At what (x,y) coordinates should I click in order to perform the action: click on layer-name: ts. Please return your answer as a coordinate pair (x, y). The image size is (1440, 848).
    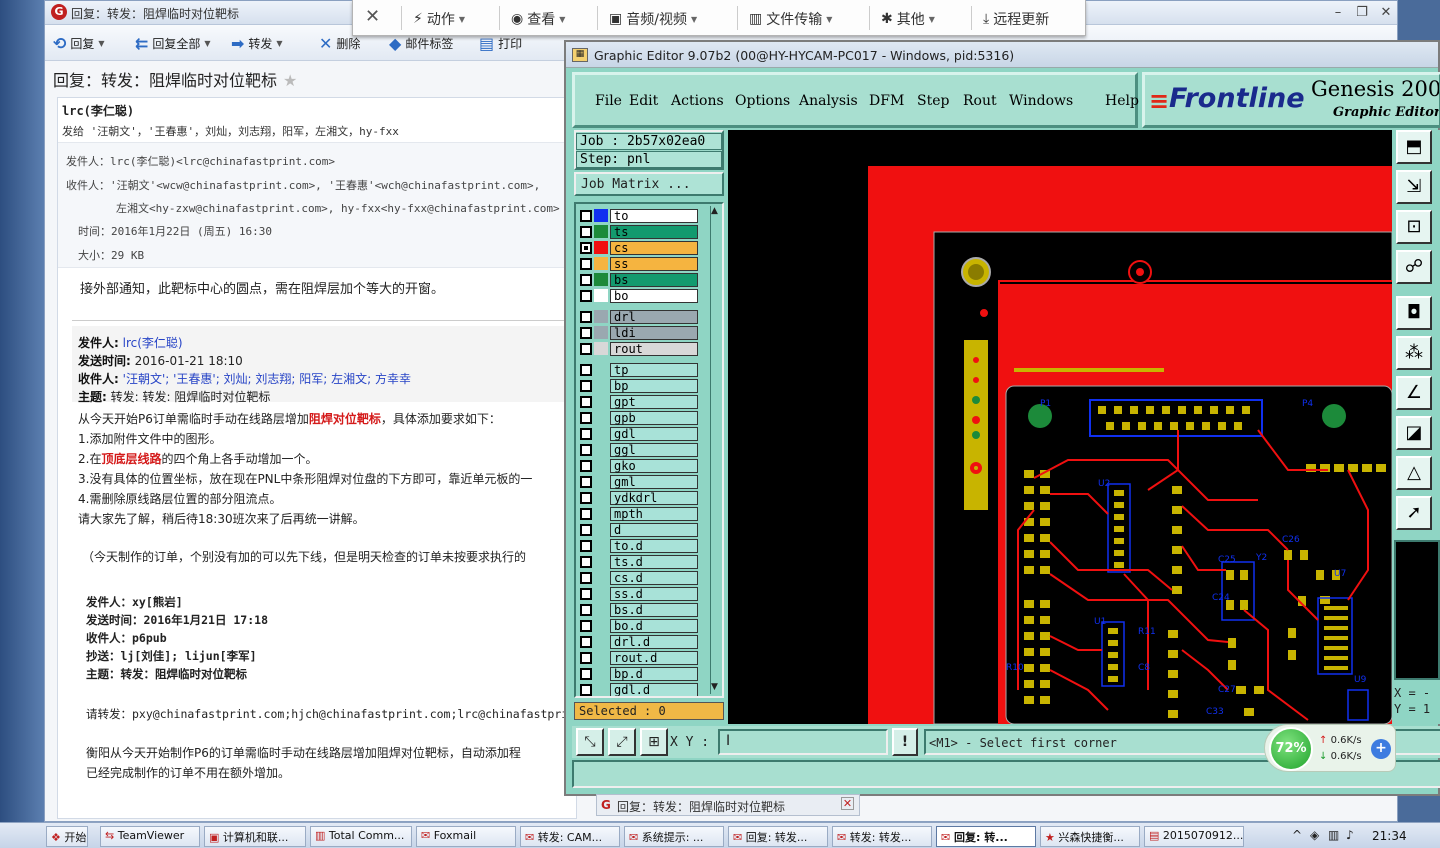
    Looking at the image, I should click on (654, 231).